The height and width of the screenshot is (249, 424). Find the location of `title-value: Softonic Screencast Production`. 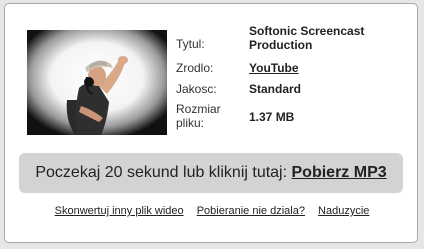

title-value: Softonic Screencast Production is located at coordinates (307, 38).